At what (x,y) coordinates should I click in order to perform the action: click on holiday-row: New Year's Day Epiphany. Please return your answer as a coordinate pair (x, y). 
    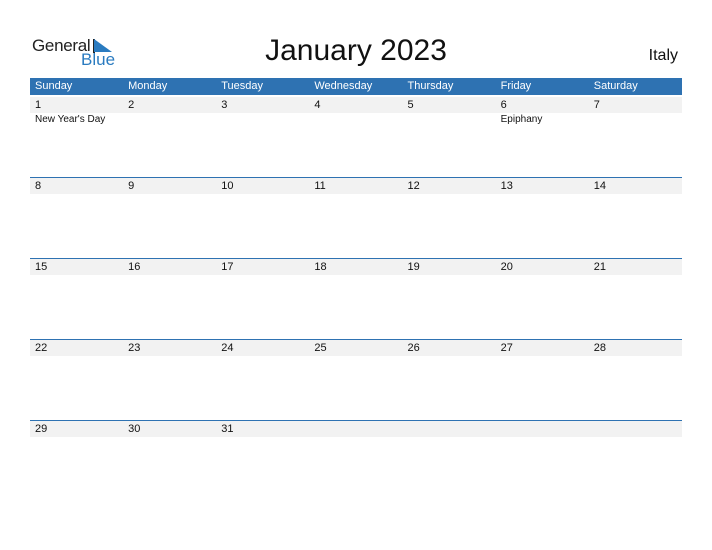
    Looking at the image, I should click on (356, 120).